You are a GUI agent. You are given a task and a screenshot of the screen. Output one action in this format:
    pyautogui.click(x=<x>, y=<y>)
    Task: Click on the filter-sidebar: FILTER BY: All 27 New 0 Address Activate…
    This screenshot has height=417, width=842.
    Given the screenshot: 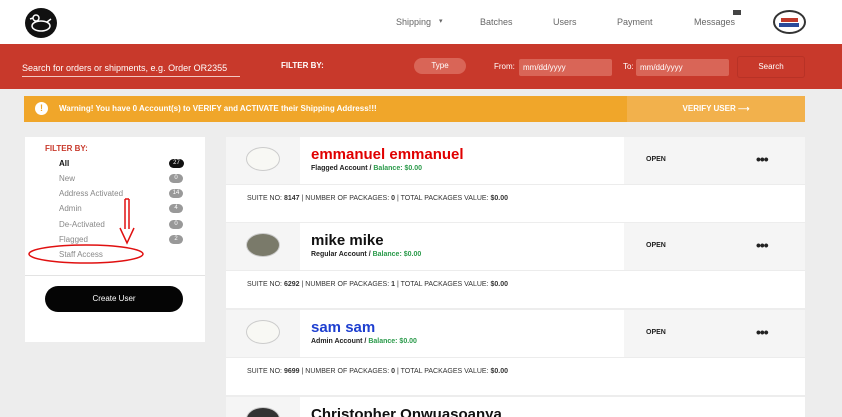 What is the action you would take?
    pyautogui.click(x=115, y=239)
    